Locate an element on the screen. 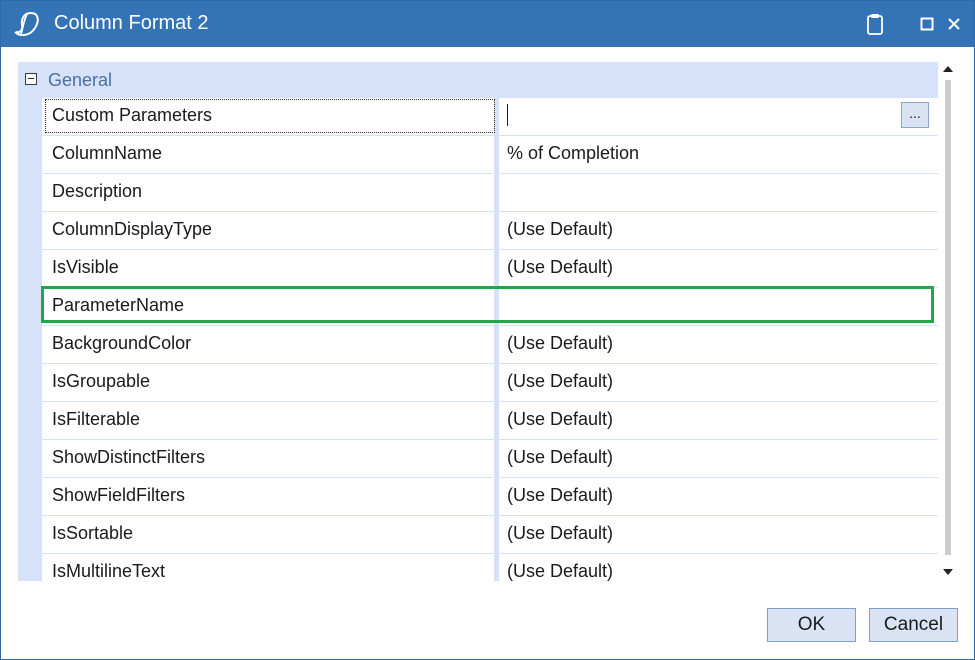 This screenshot has width=975, height=660. property-row-show-field-filters: ShowFieldFilters (Use Default) is located at coordinates (490, 497).